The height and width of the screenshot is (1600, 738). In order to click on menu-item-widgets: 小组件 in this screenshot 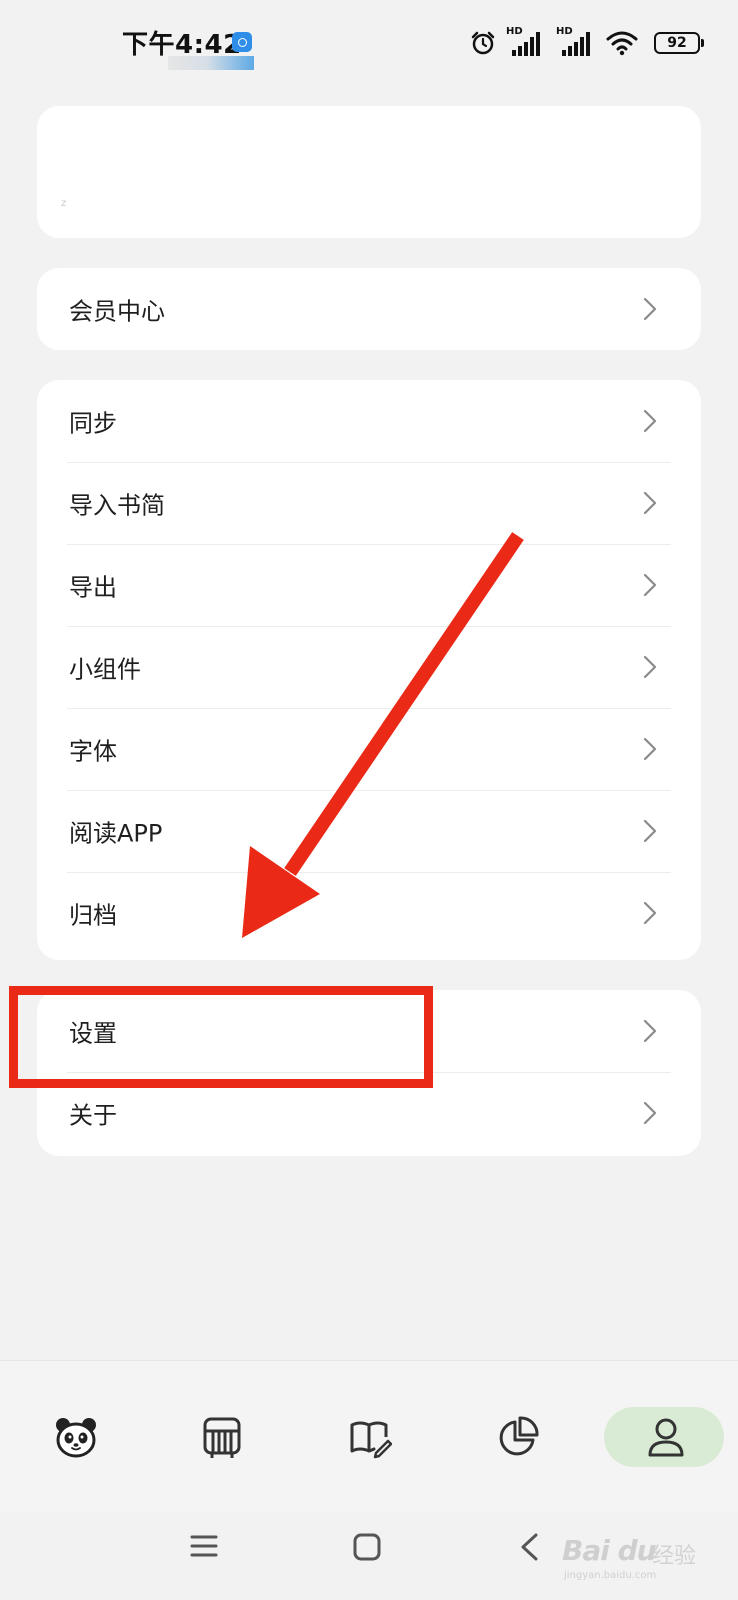, I will do `click(369, 667)`.